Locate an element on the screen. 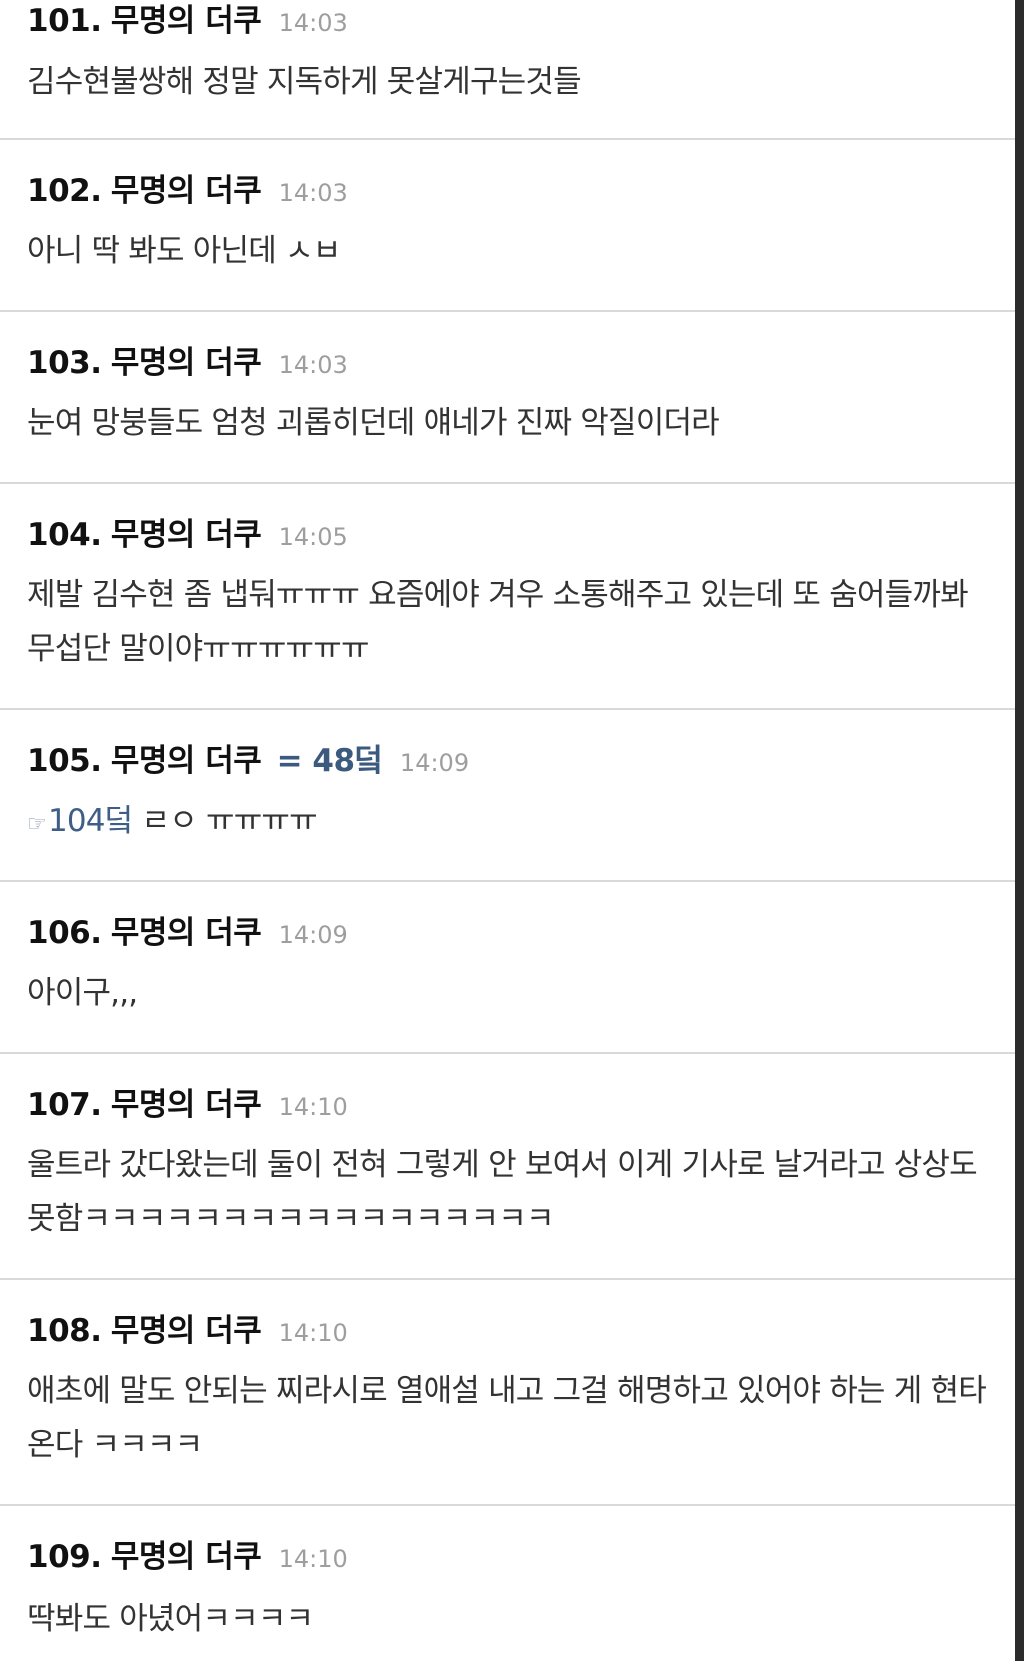  comment-header: 107. 무명의 더쿠 14:10 is located at coordinates (187, 1106).